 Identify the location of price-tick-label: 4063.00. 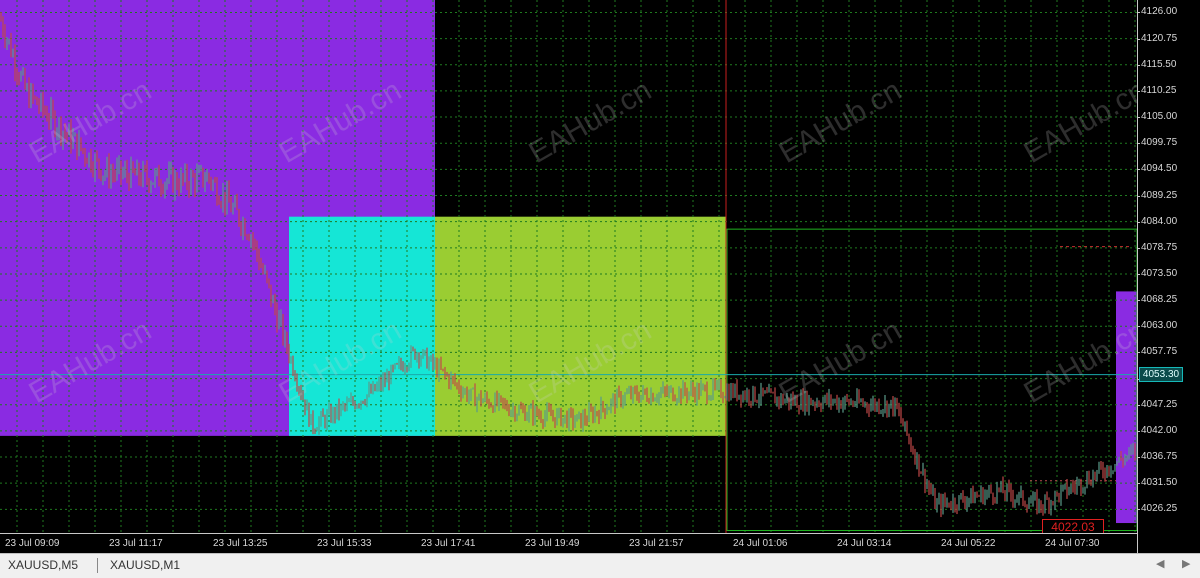
(1157, 326).